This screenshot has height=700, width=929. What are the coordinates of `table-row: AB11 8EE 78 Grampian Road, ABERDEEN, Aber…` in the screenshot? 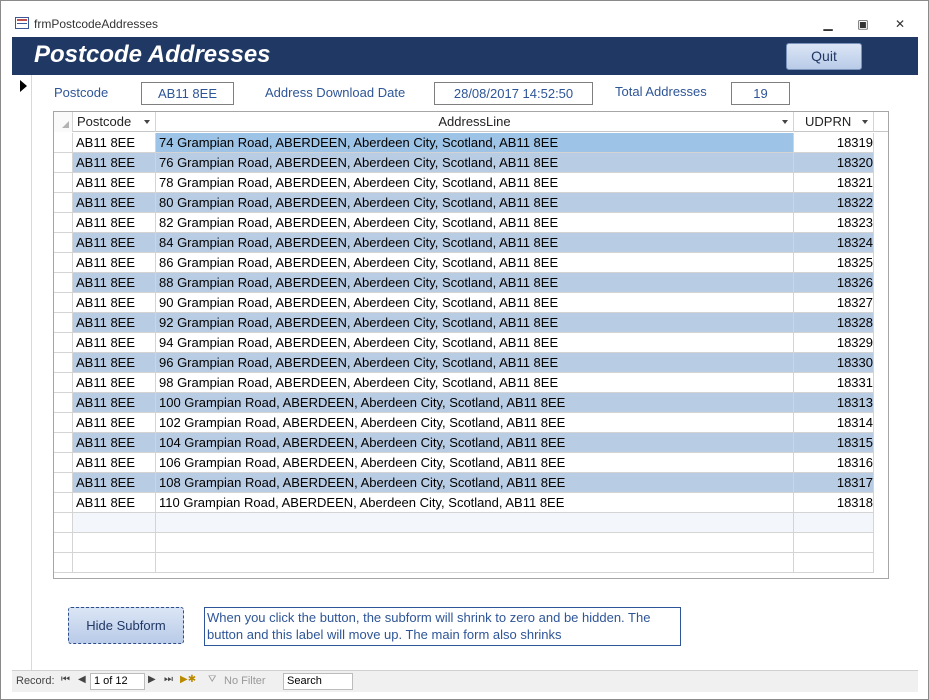 It's located at (471, 183).